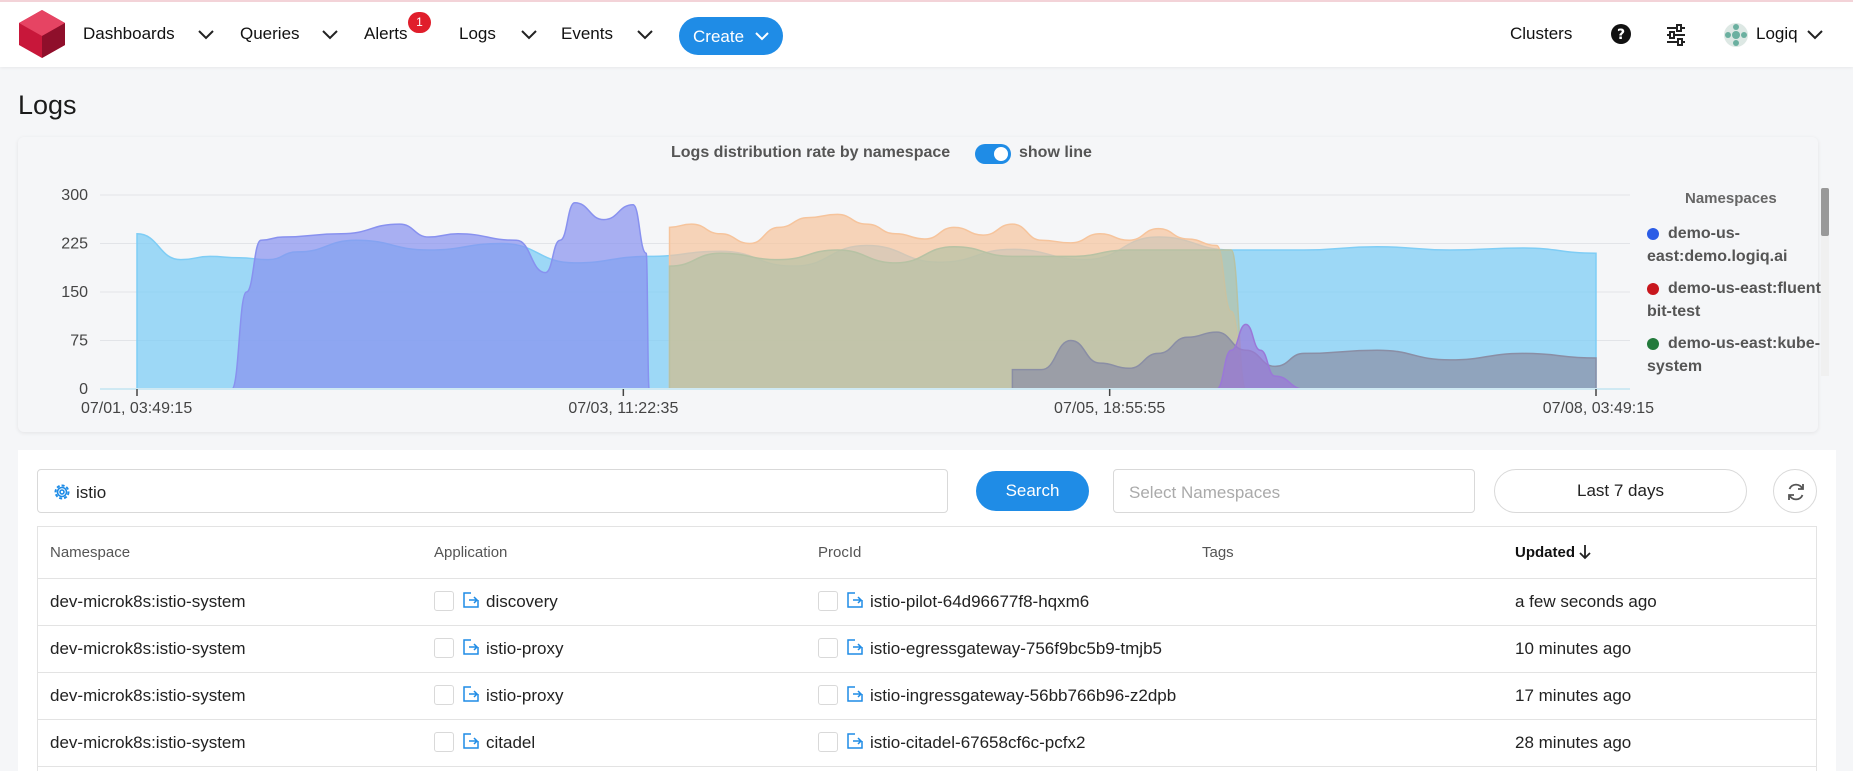 The image size is (1853, 771). What do you see at coordinates (1620, 491) in the screenshot?
I see `time-range-button: Last 7 days` at bounding box center [1620, 491].